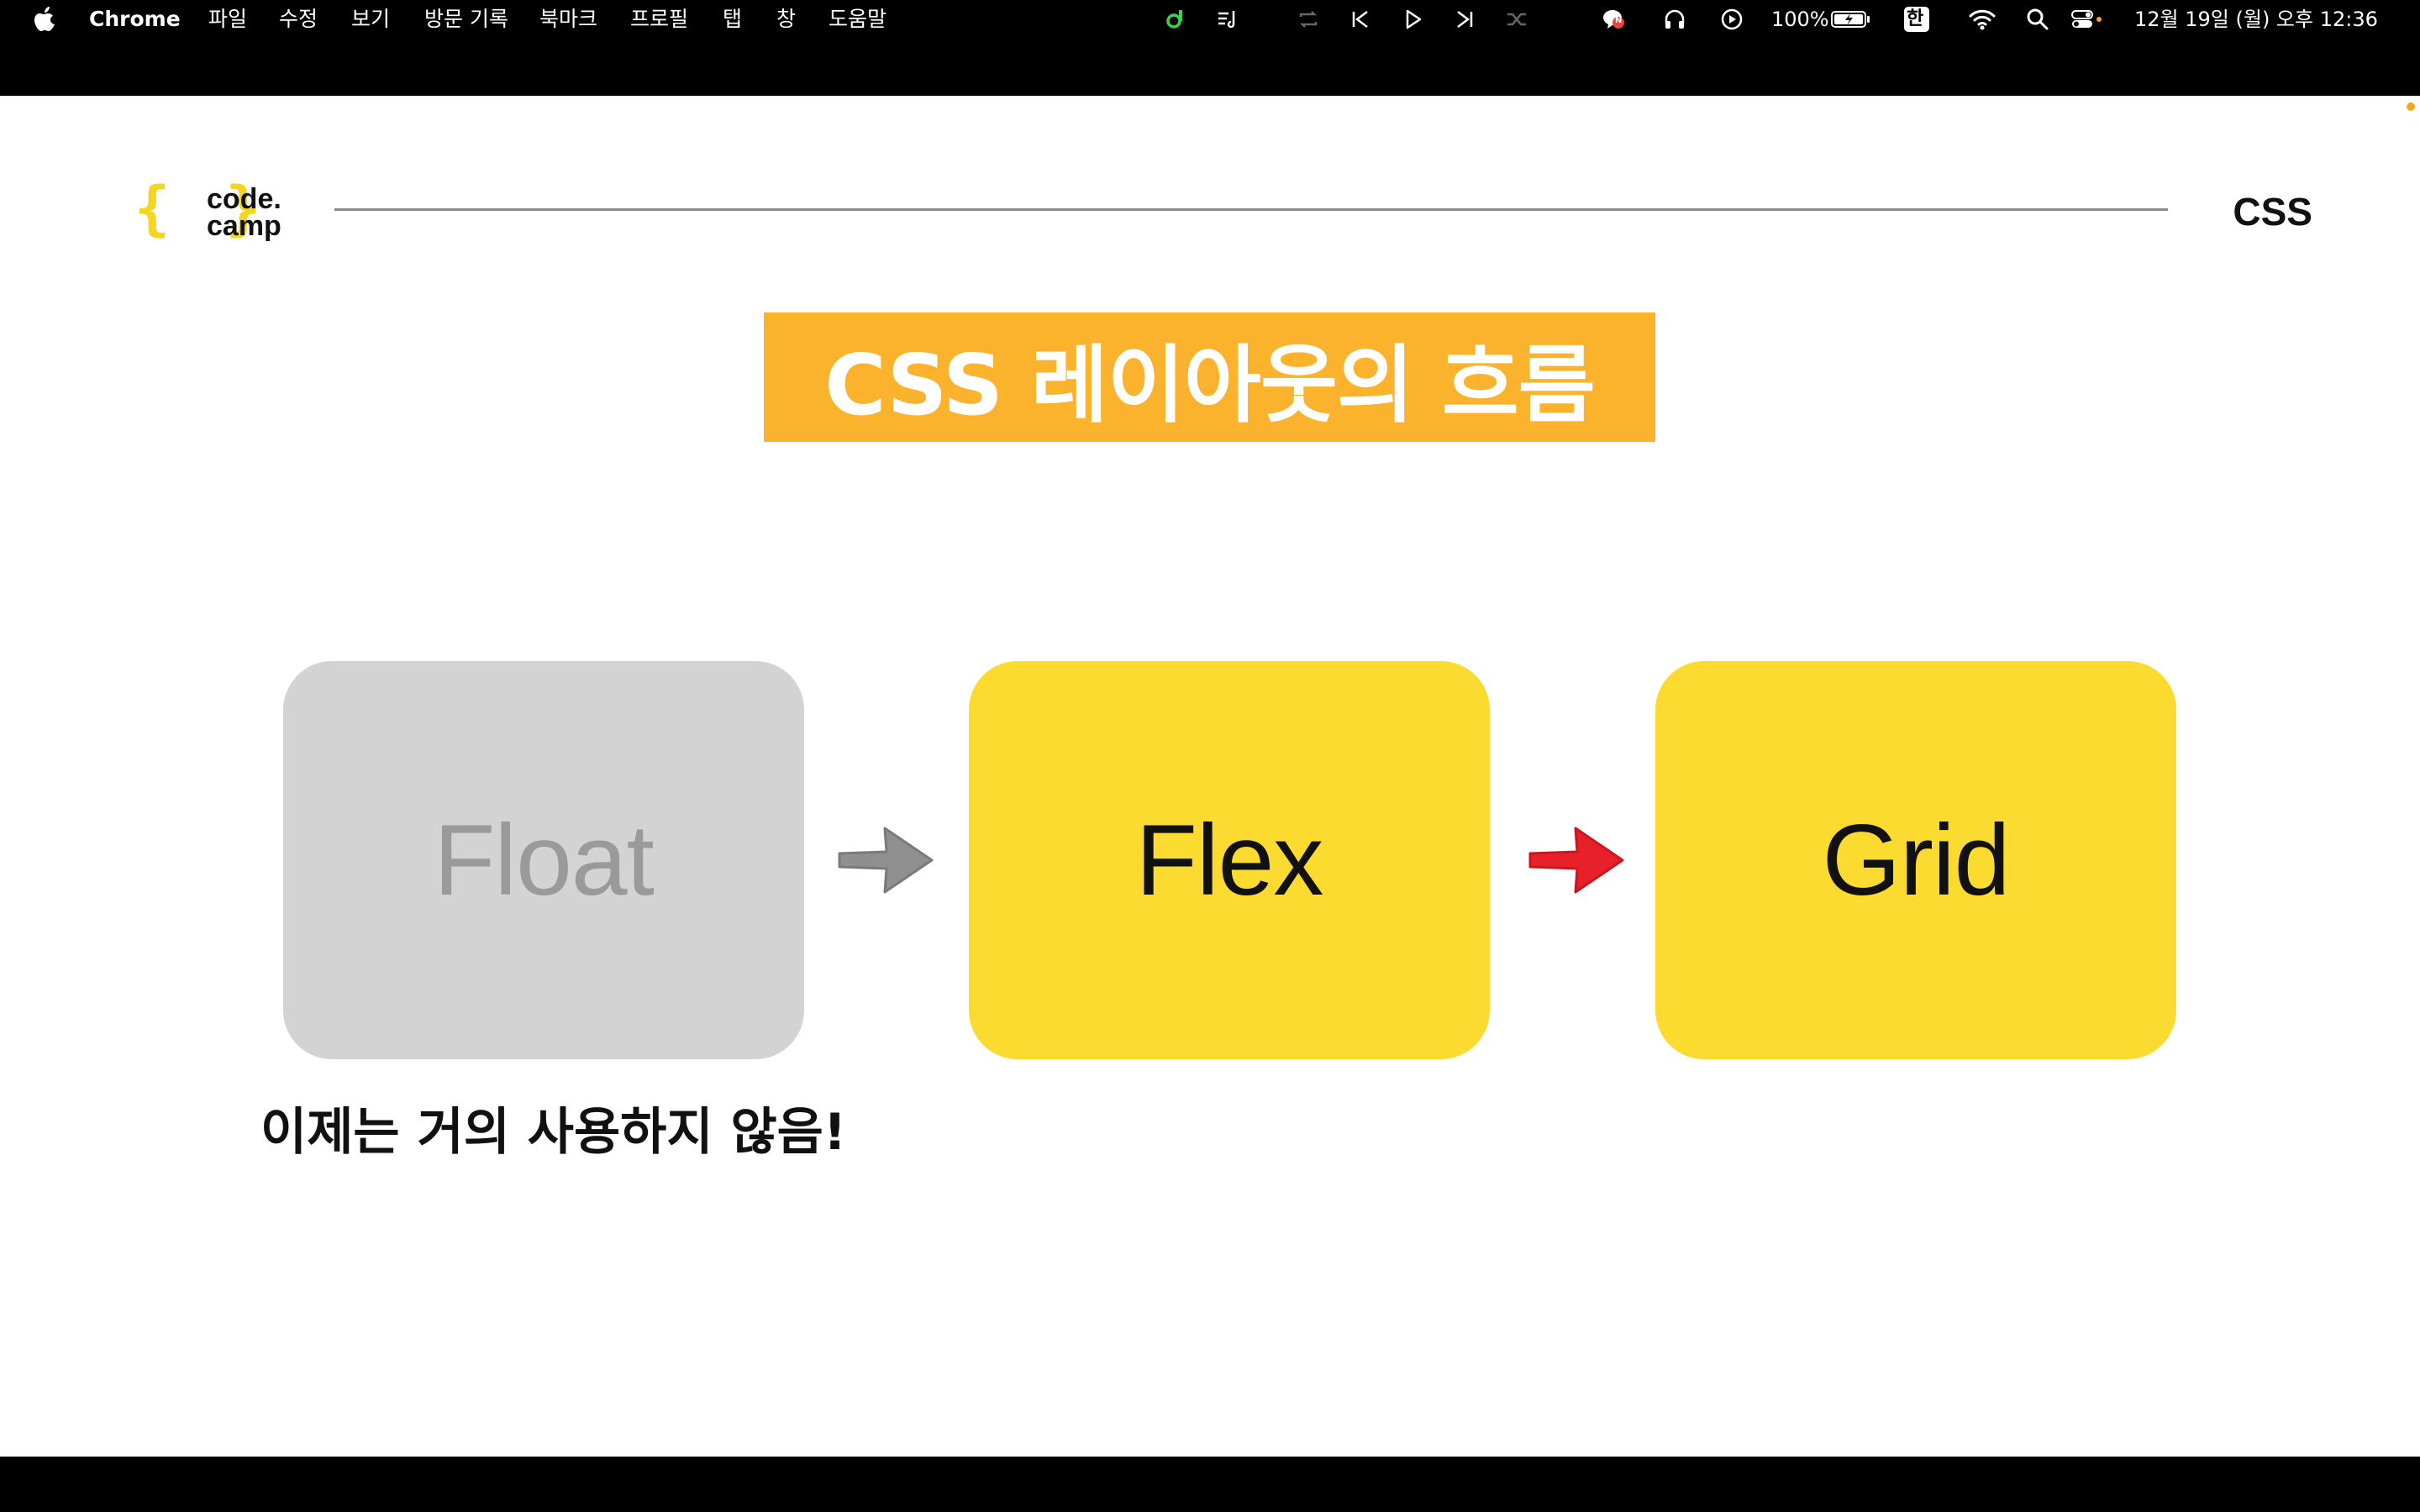  I want to click on menu-file: 파일, so click(227, 19).